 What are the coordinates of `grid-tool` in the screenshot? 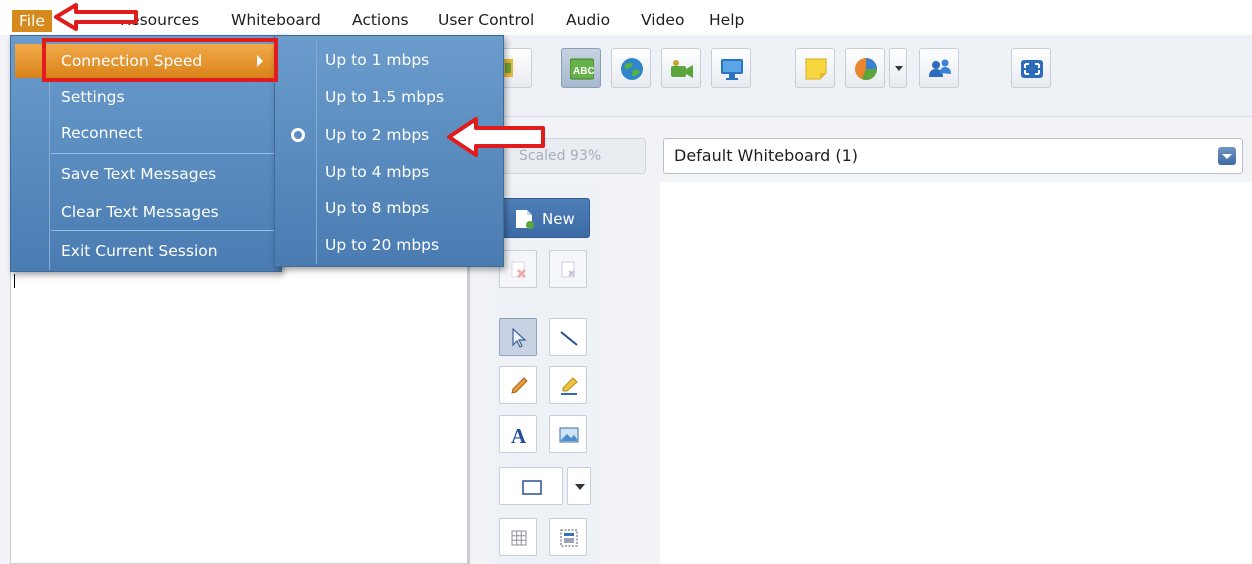 It's located at (518, 537).